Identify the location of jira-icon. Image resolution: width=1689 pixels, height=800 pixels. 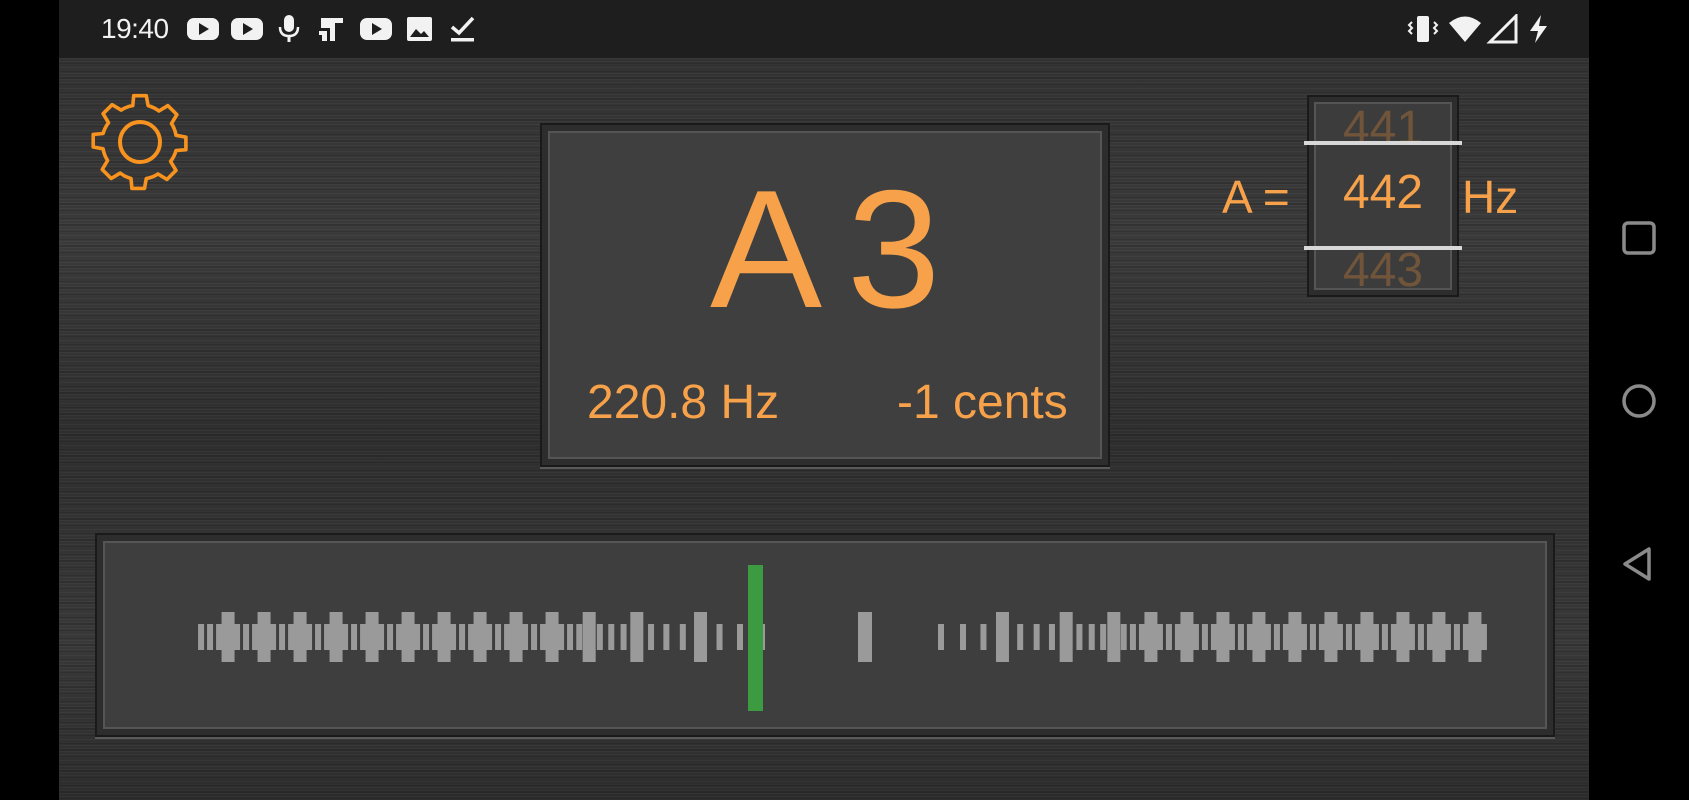
(331, 29).